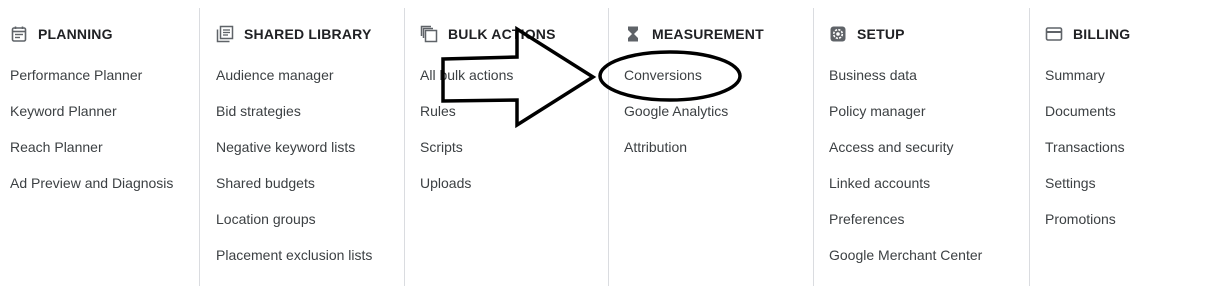 This screenshot has height=286, width=1230. I want to click on column-header-planning: PLANNING, so click(61, 34).